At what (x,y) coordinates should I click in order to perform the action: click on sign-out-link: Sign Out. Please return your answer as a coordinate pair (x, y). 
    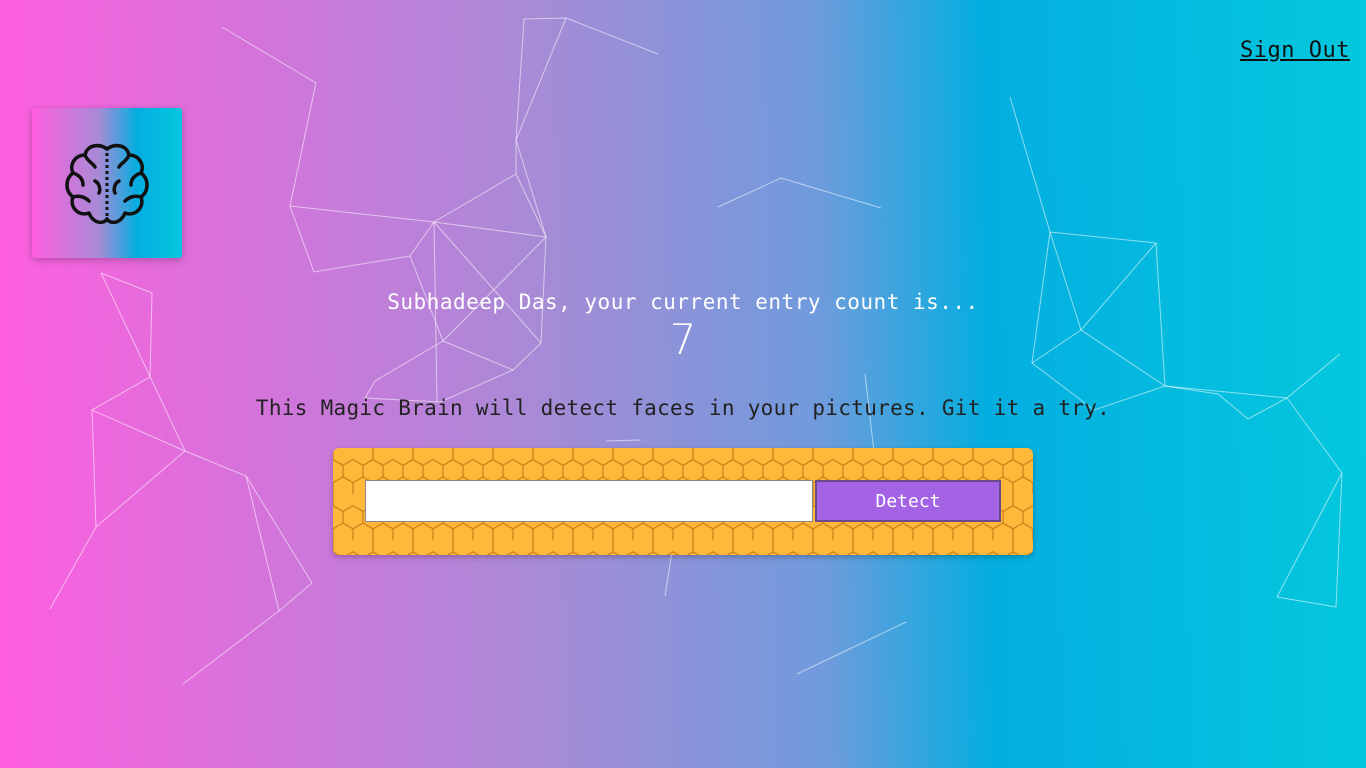
    Looking at the image, I should click on (1295, 50).